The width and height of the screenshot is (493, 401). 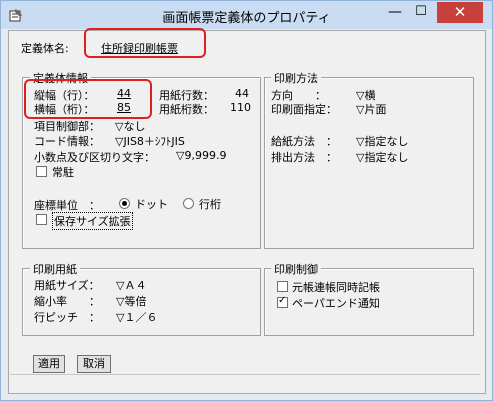 What do you see at coordinates (296, 269) in the screenshot?
I see `print-control-title: 印刷制御` at bounding box center [296, 269].